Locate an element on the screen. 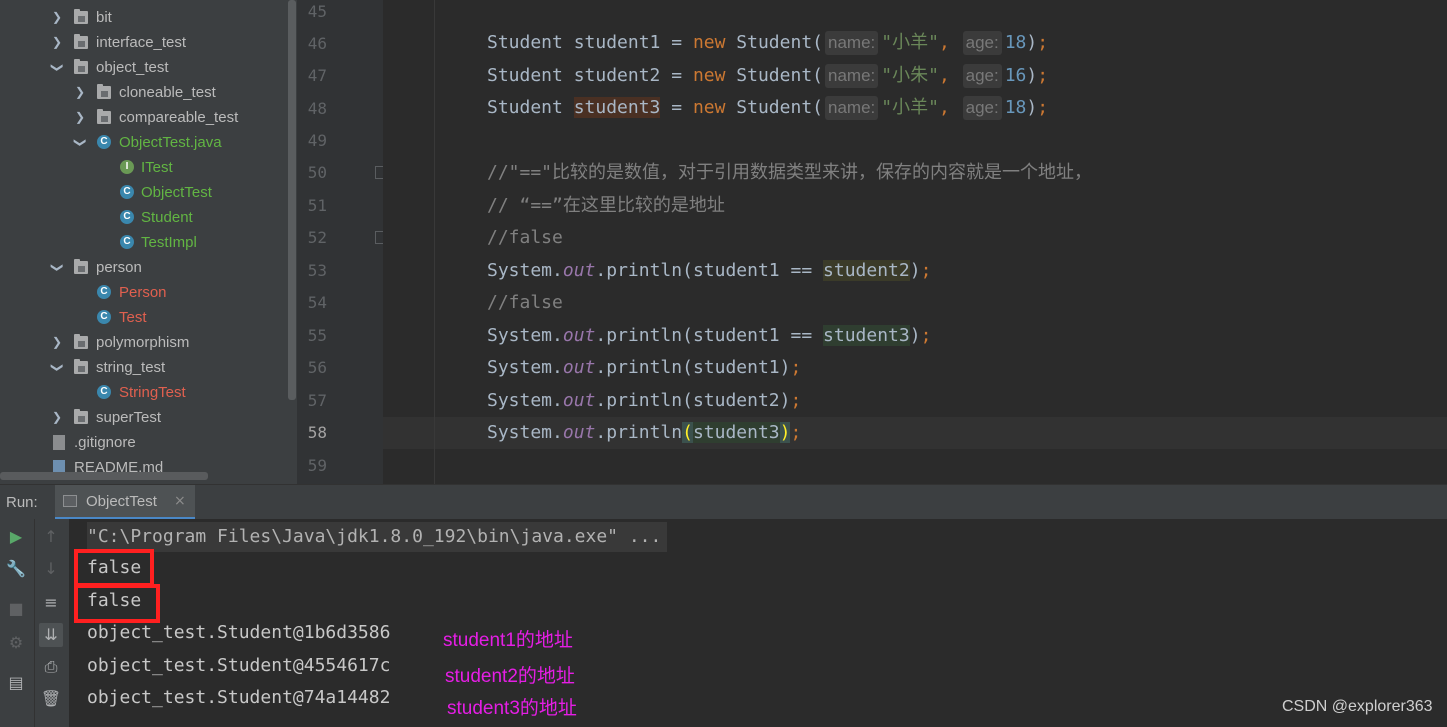  line-number: 54 is located at coordinates (317, 302).